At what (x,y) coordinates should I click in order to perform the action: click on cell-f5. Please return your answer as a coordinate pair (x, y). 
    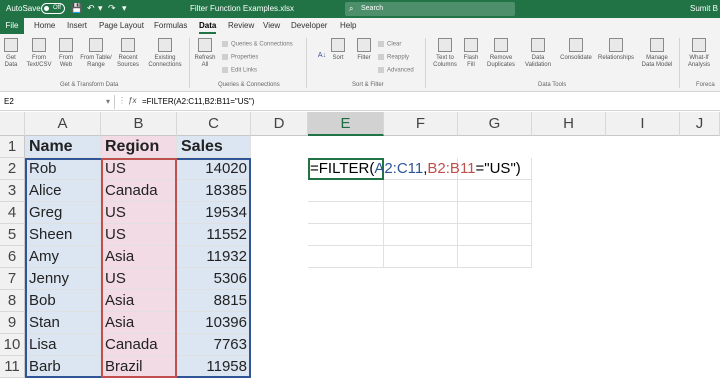
    Looking at the image, I should click on (421, 235).